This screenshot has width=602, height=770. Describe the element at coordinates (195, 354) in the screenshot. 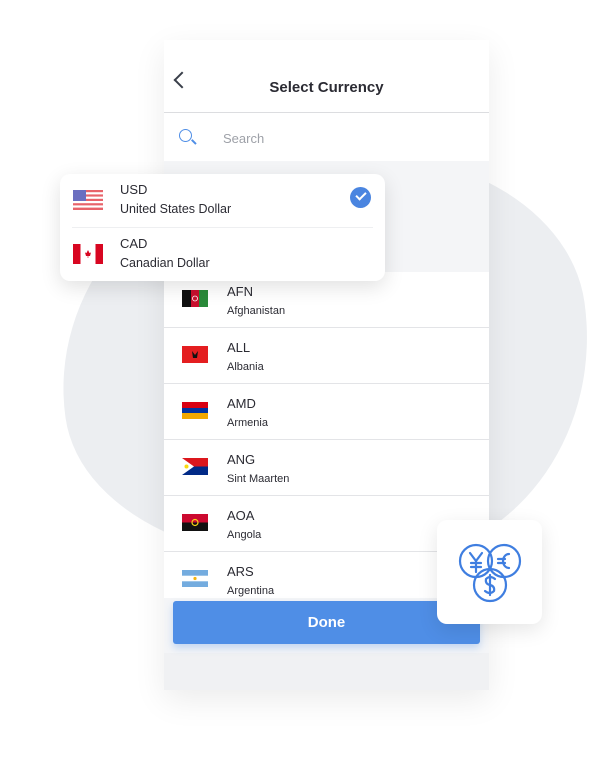

I see `albania-flag-icon` at that location.